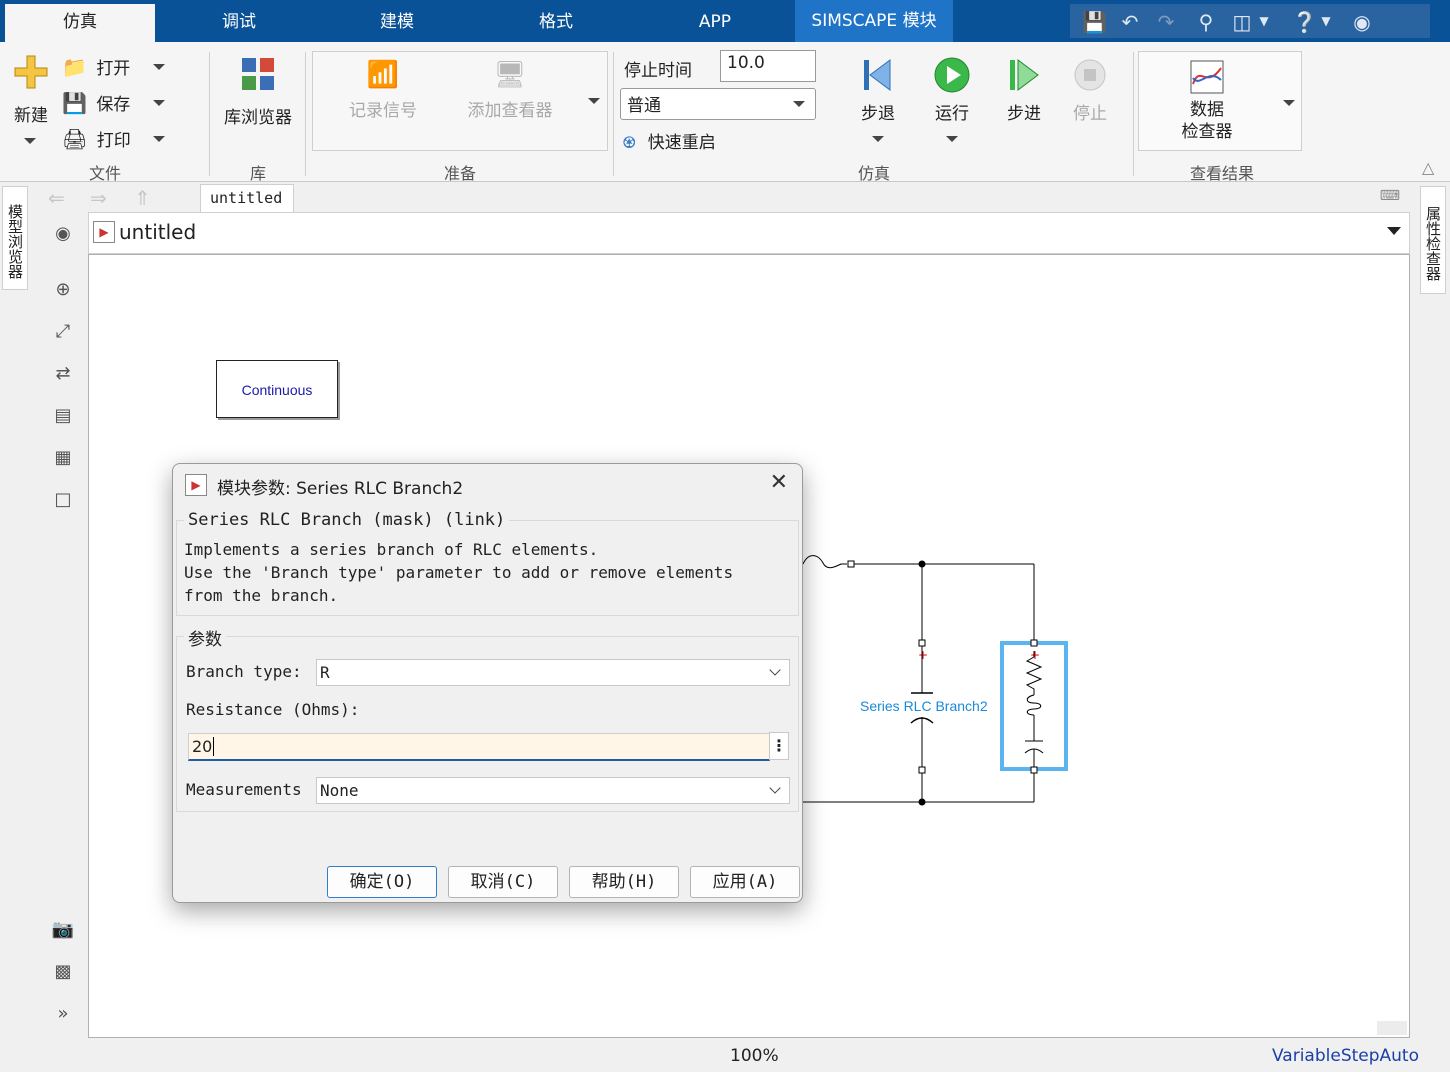  I want to click on annotation-icon: ▤, so click(63, 416).